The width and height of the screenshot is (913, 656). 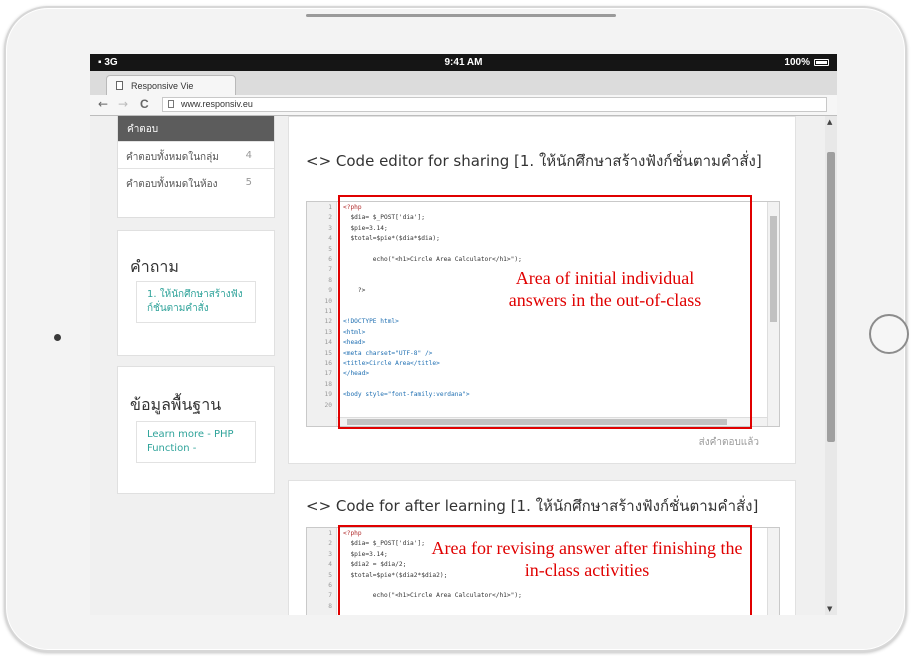 What do you see at coordinates (248, 155) in the screenshot?
I see `menu-item-count: 4` at bounding box center [248, 155].